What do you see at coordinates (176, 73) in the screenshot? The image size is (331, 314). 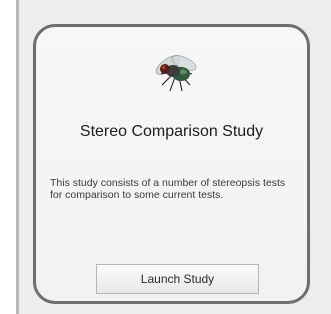 I see `fly-icon` at bounding box center [176, 73].